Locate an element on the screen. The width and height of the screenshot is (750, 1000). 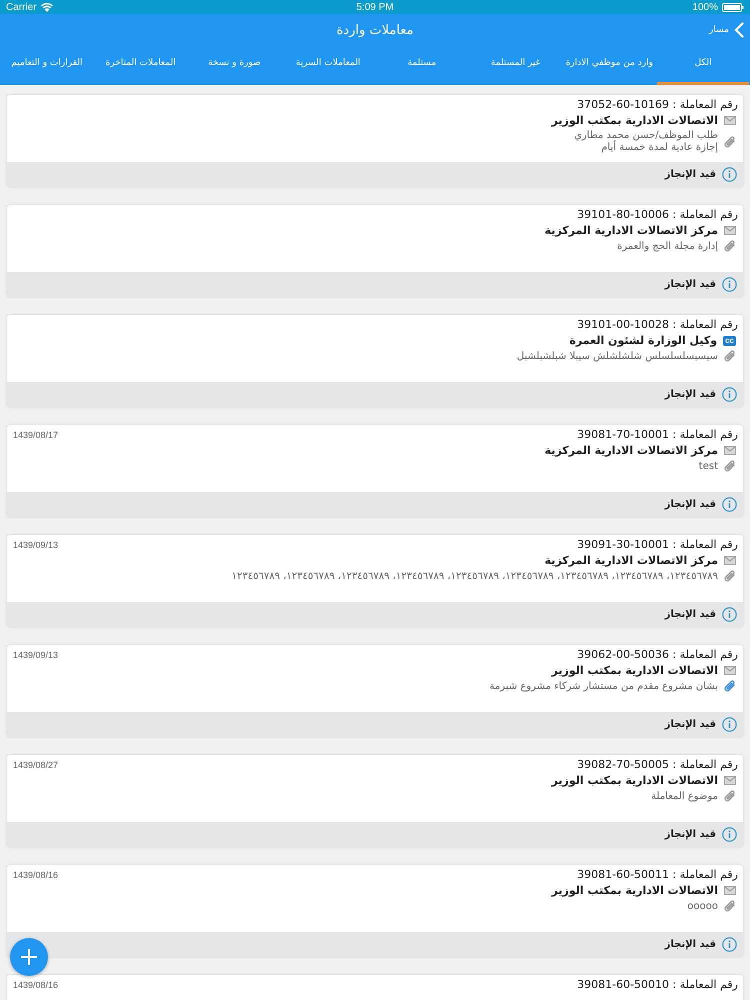
subject-text: ١٢٣٤٥٦٧٨٩، ١٢٣٤٥٦٧٨٩، ١٢٣٤٥٦٧٨٩، ١٢٣٤٥٦٧٨٩، ١٢٣٤٥٦٧٨٩، ١٢٣٤٥٦٧٨٩، ١٢٣٤٥٦٧٨٩، ١٢٣٤٥٦٧٨٩، ١٢٣٤٥٦٧٨٩ is located at coordinates (475, 576).